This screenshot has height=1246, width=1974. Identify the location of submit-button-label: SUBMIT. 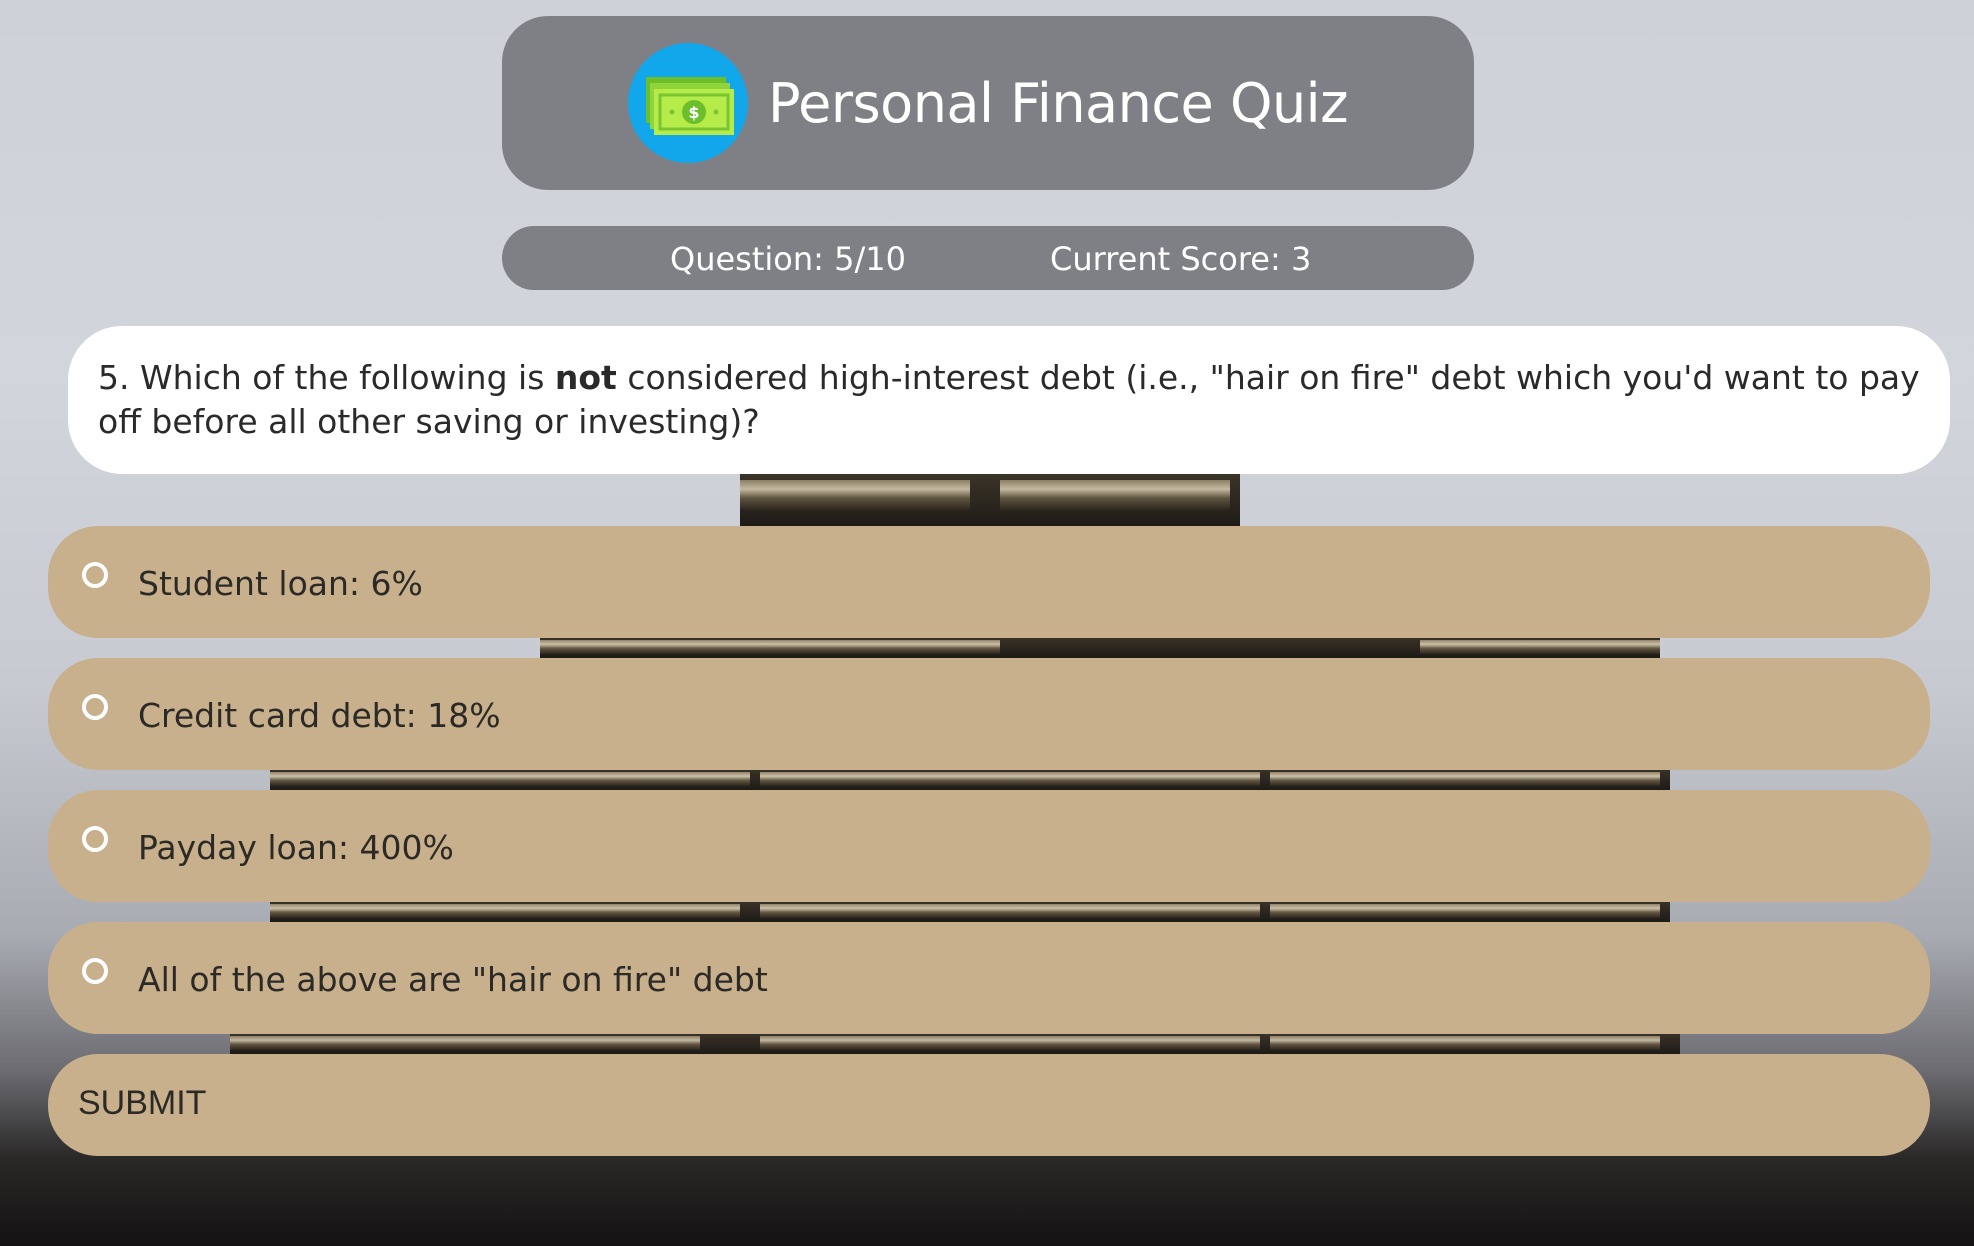
(142, 1103).